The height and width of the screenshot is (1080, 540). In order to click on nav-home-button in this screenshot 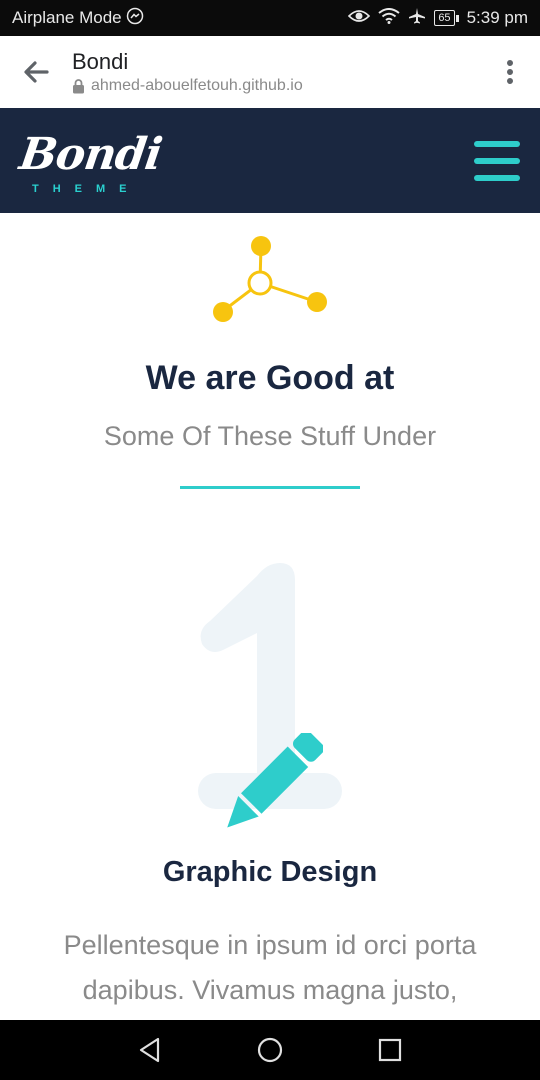, I will do `click(270, 1050)`.